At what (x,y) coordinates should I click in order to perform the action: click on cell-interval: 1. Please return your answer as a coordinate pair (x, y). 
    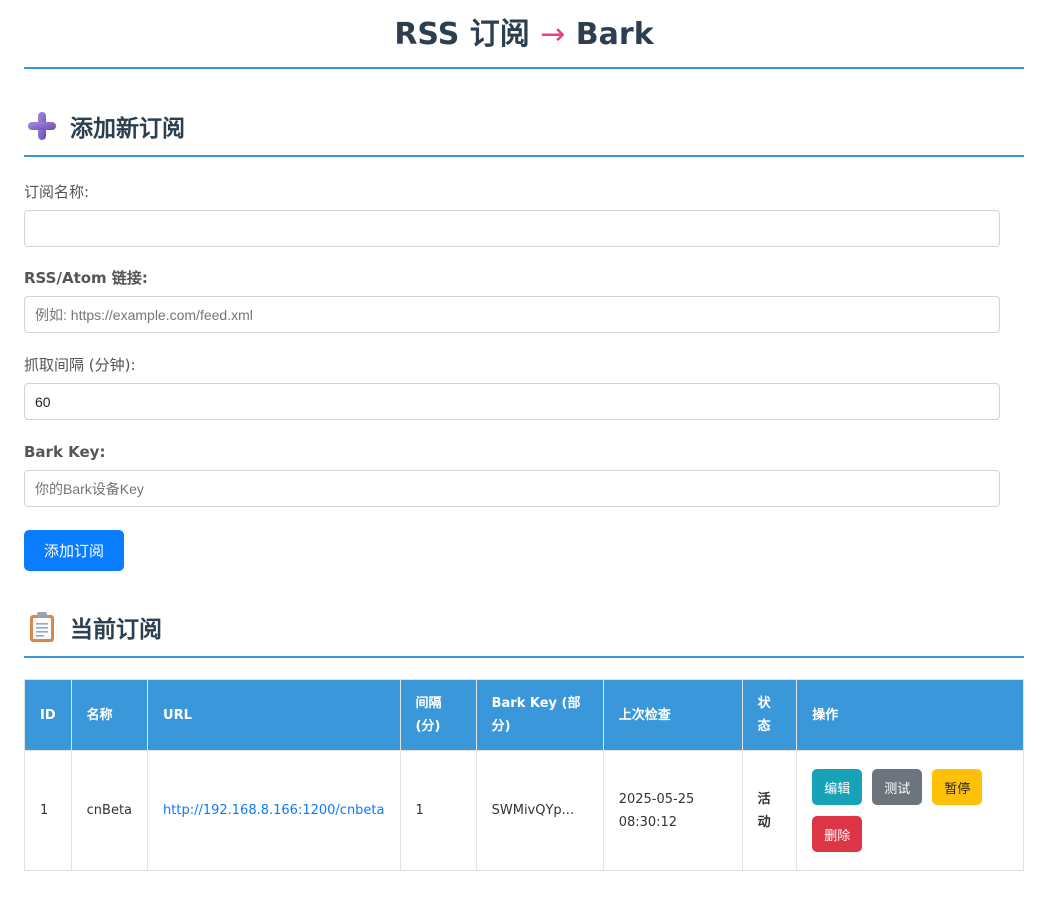
    Looking at the image, I should click on (438, 810).